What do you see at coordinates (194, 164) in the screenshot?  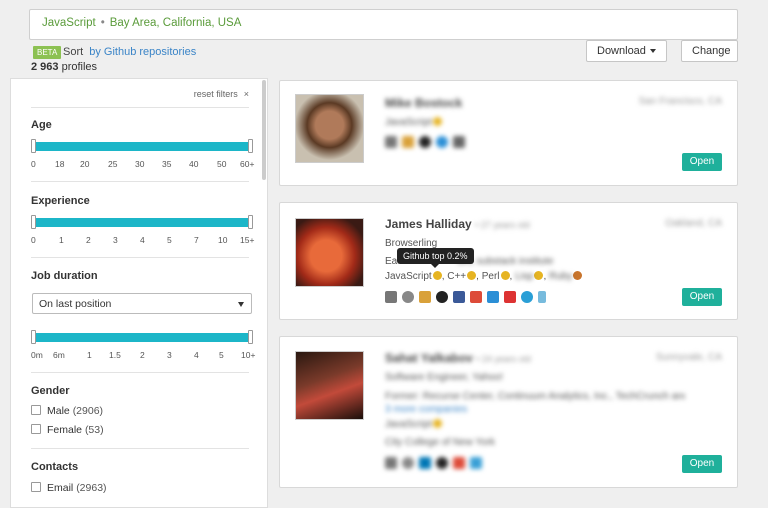 I see `tick-label: 40` at bounding box center [194, 164].